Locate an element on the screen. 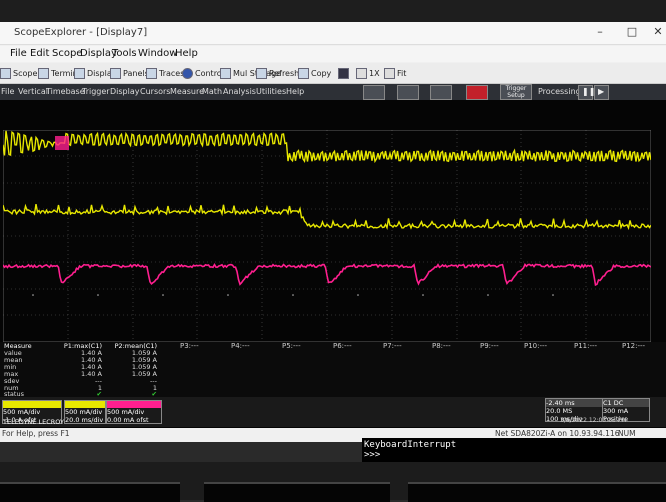  toolbar-scope-button: Scope is located at coordinates (18, 73).